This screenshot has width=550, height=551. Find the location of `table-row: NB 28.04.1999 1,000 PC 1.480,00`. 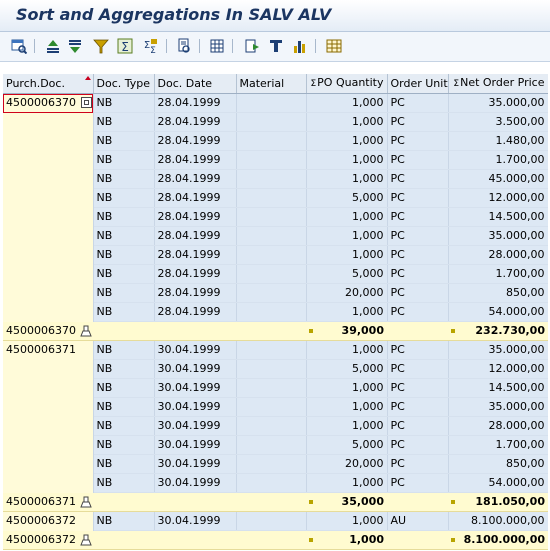

table-row: NB 28.04.1999 1,000 PC 1.480,00 is located at coordinates (275, 141).